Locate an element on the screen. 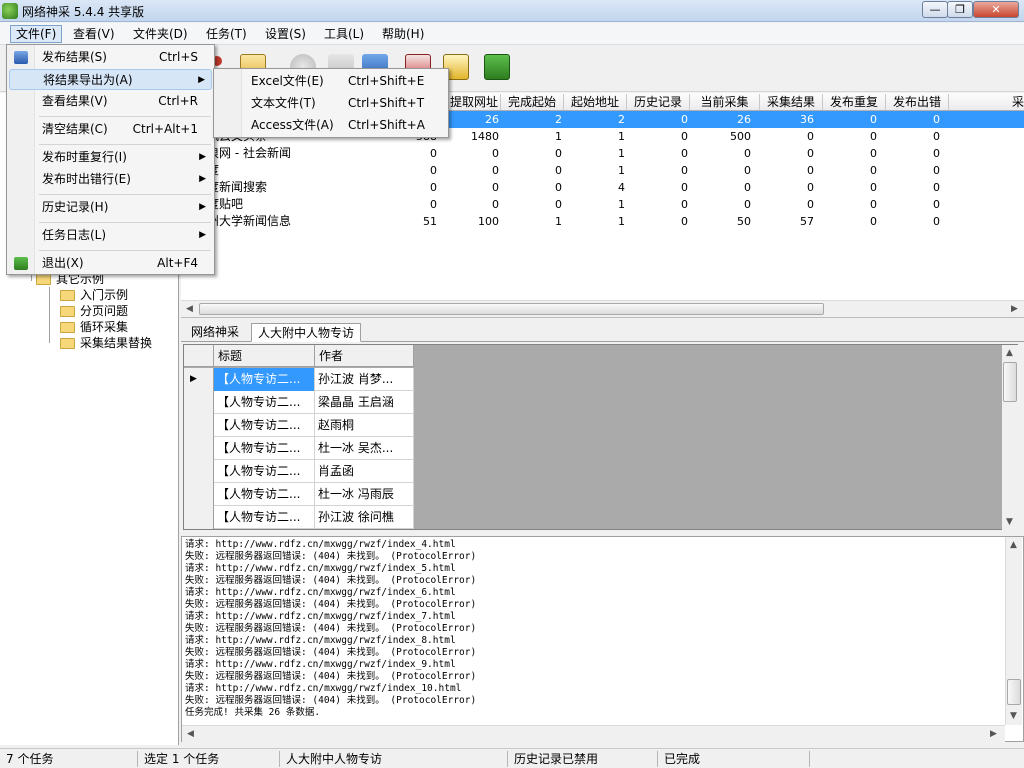  result-row: 【人物专访二... 杜一冰 冯雨辰 is located at coordinates (299, 494).